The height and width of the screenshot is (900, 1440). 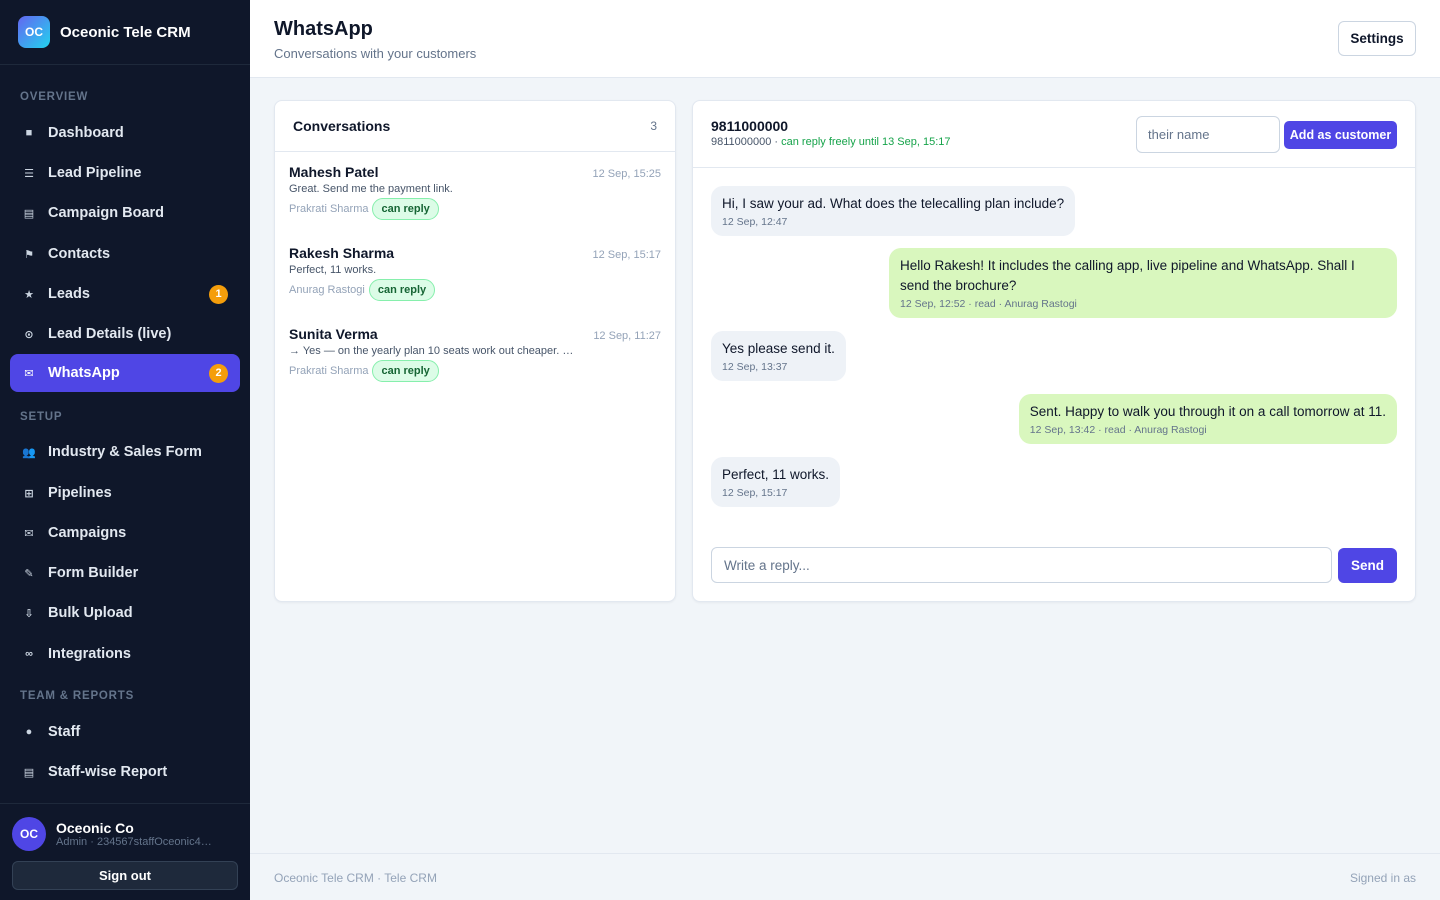 I want to click on sidebar-item-lead-details-live: ⊙ Lead Details (live), so click(x=125, y=334).